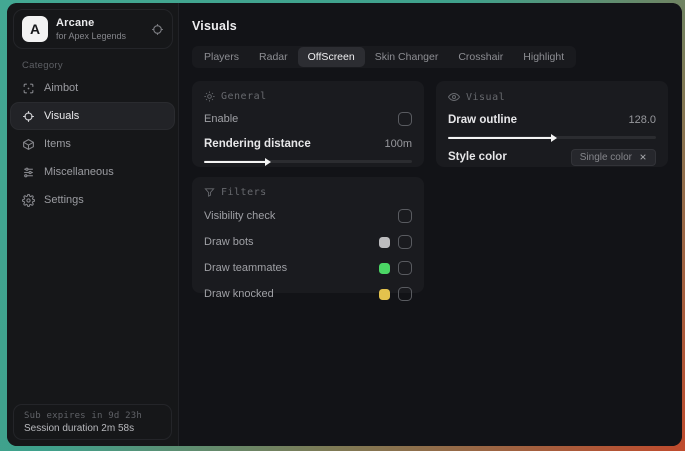  What do you see at coordinates (64, 200) in the screenshot?
I see `sidebar-item-label: Settings` at bounding box center [64, 200].